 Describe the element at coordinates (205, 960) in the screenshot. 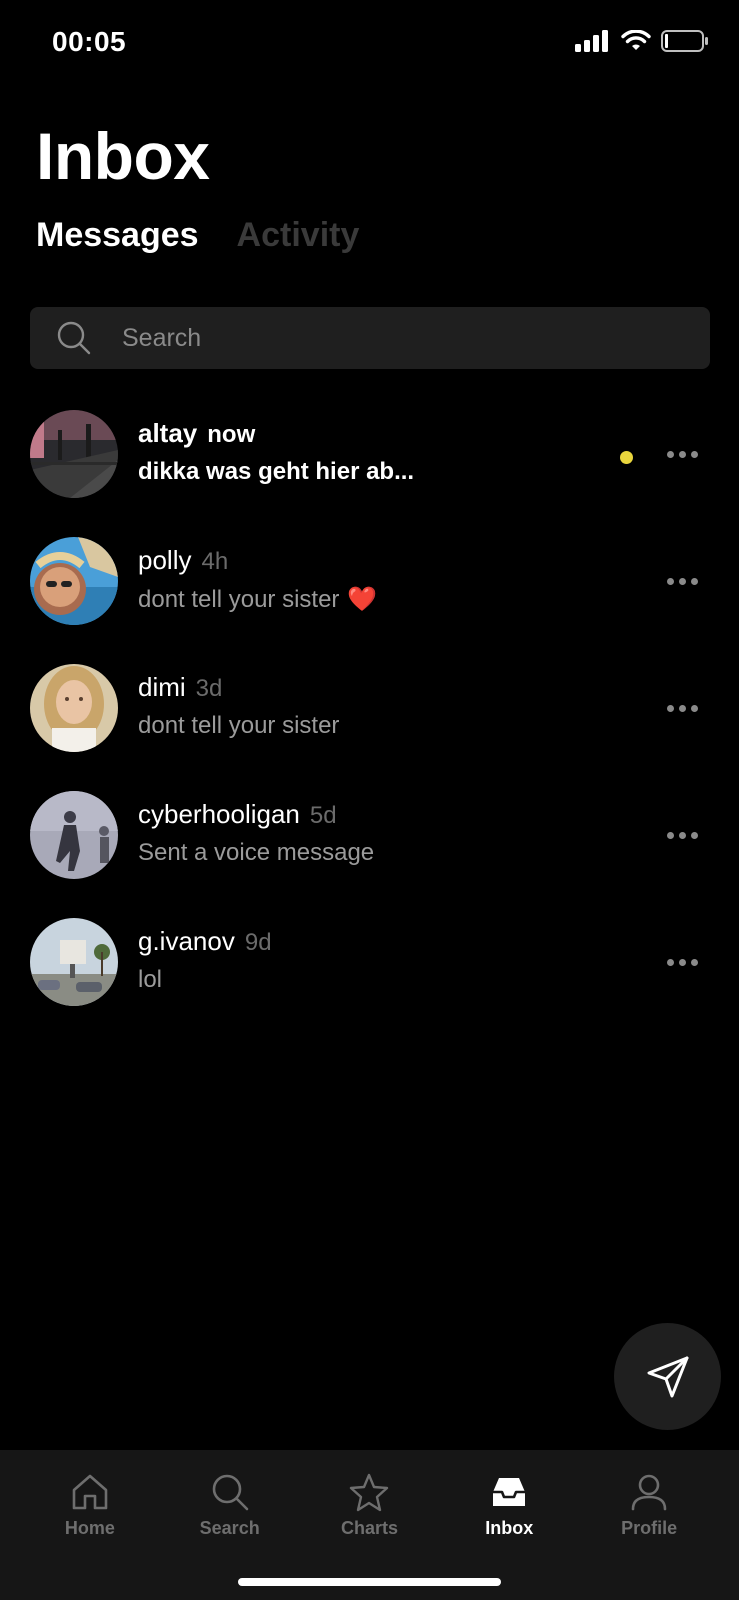

I see `conversation-text: g.ivanov 9d lol` at that location.